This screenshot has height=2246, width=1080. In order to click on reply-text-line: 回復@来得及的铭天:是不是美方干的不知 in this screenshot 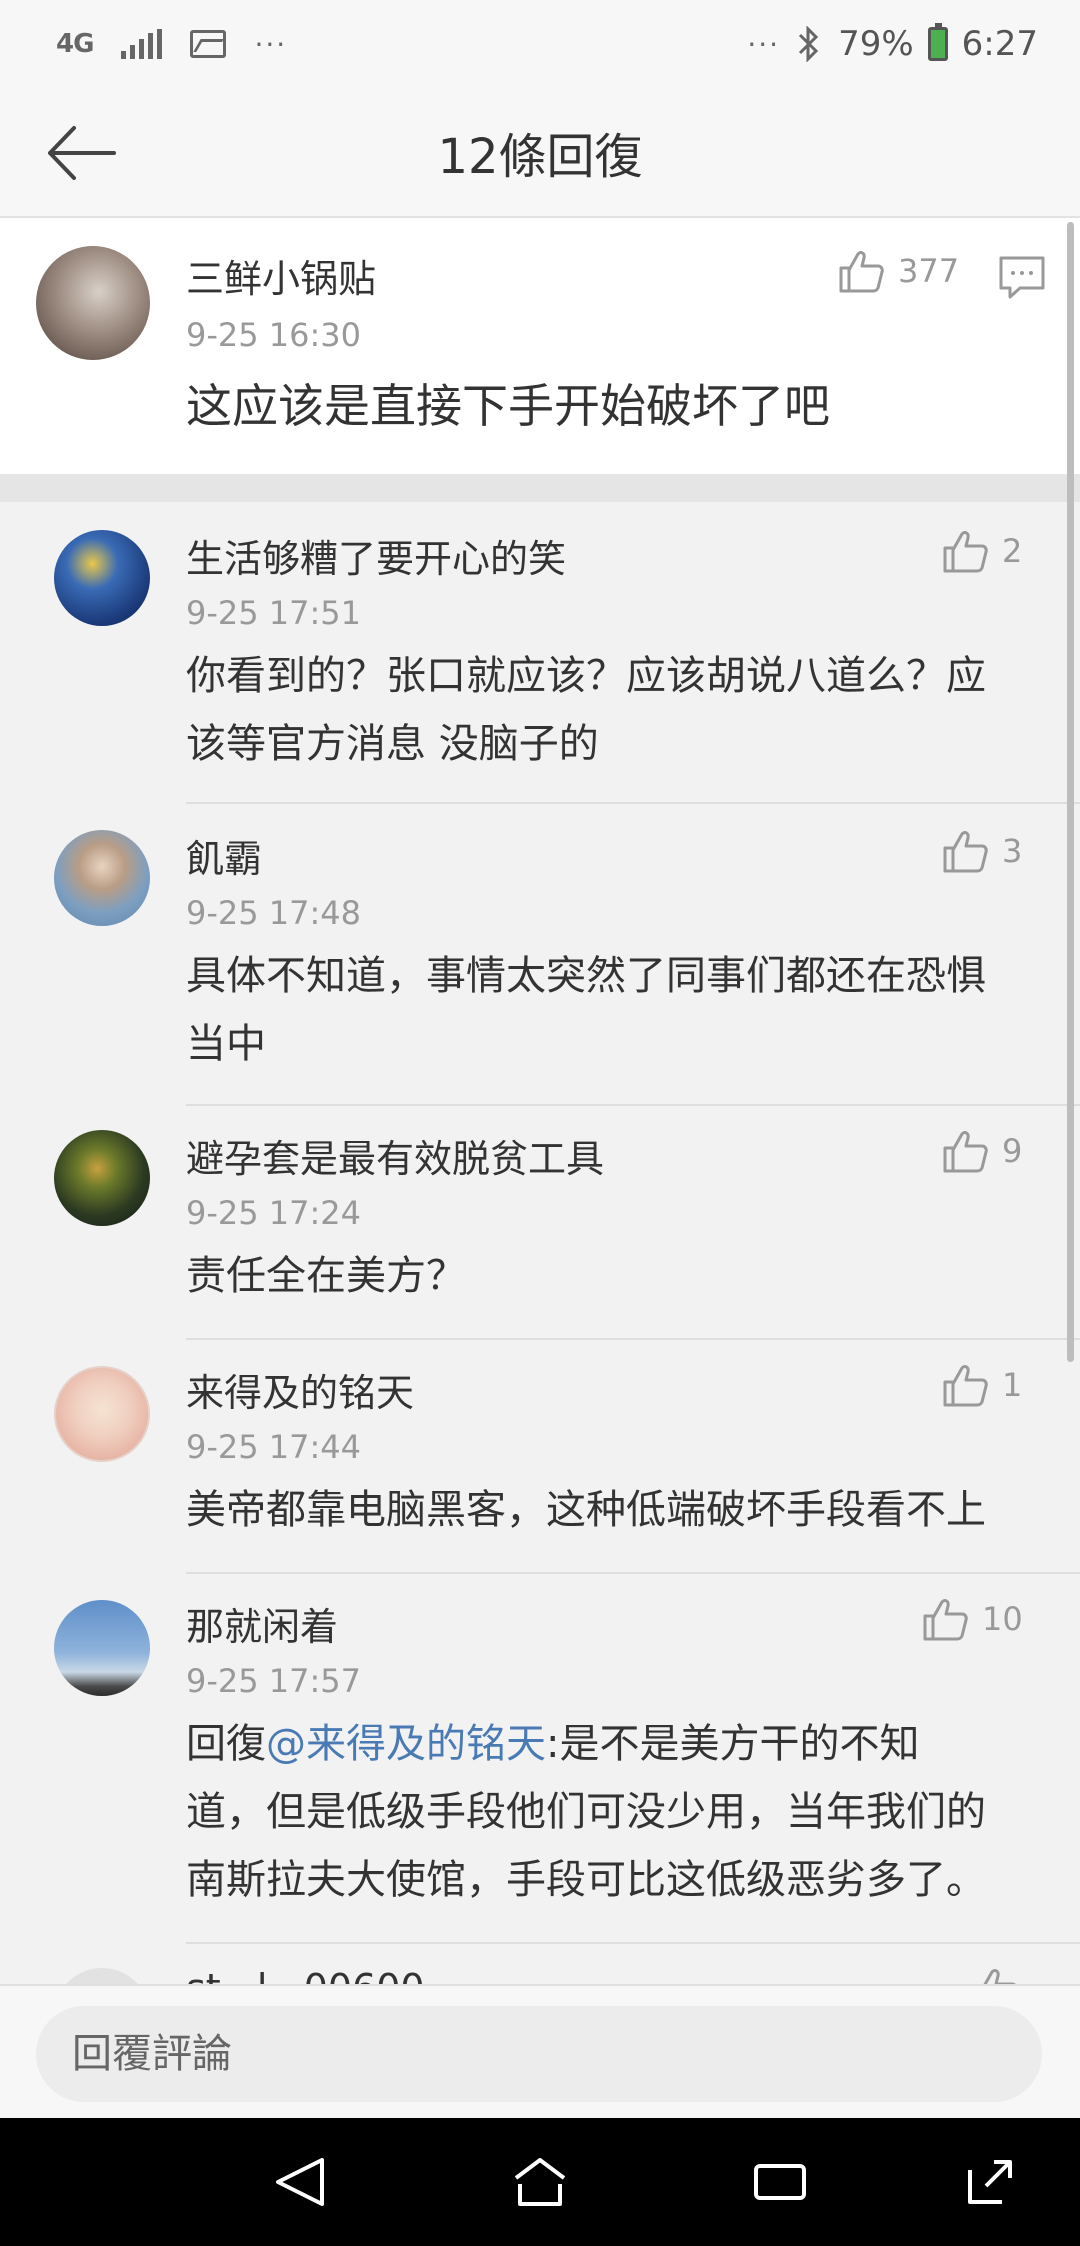, I will do `click(552, 1744)`.